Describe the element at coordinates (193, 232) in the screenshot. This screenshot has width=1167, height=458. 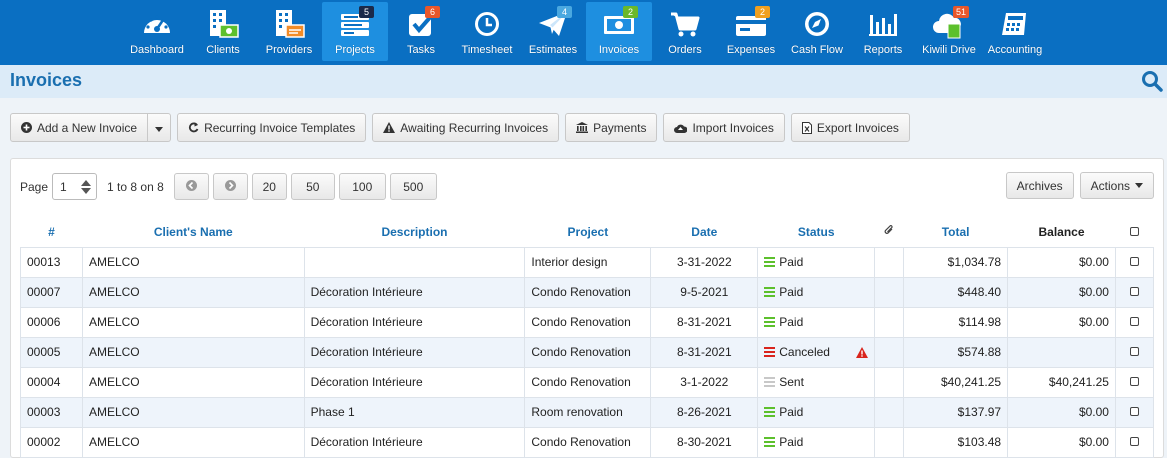
I see `column-header-client: Client's Name` at that location.